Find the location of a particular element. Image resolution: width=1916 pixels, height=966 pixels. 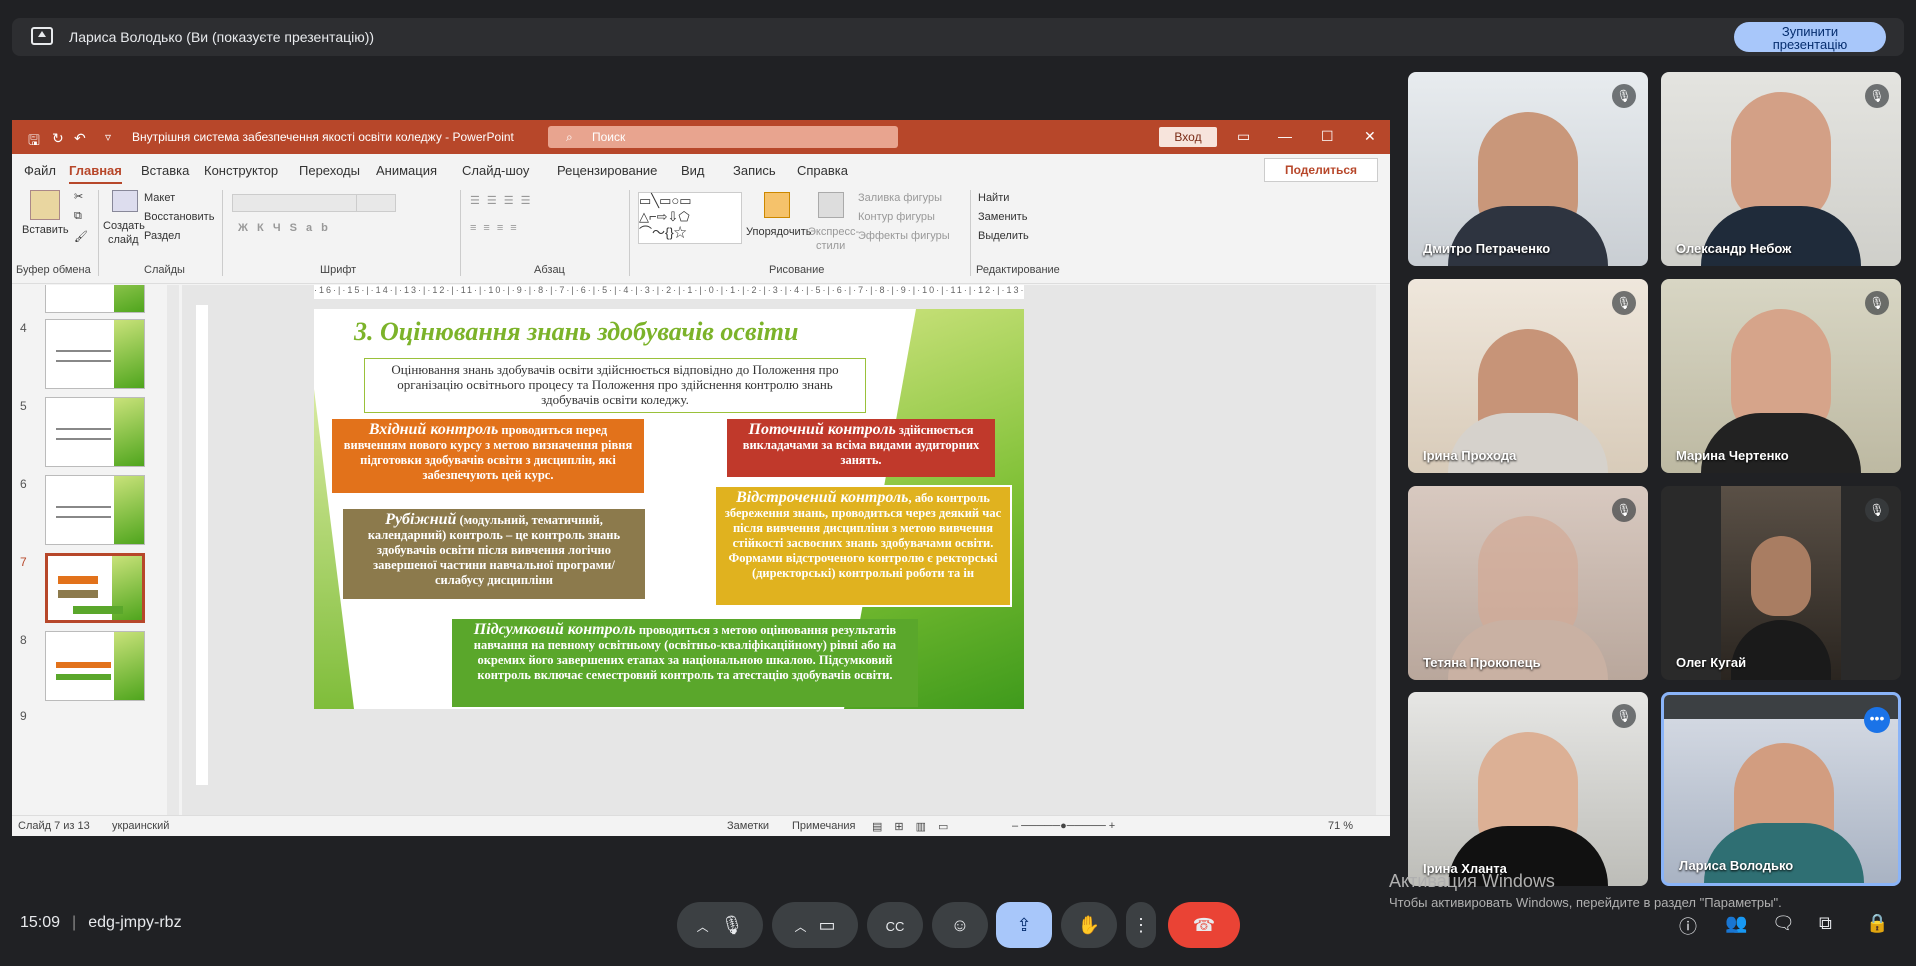

maximize-icon: ☐ is located at coordinates (1327, 136).